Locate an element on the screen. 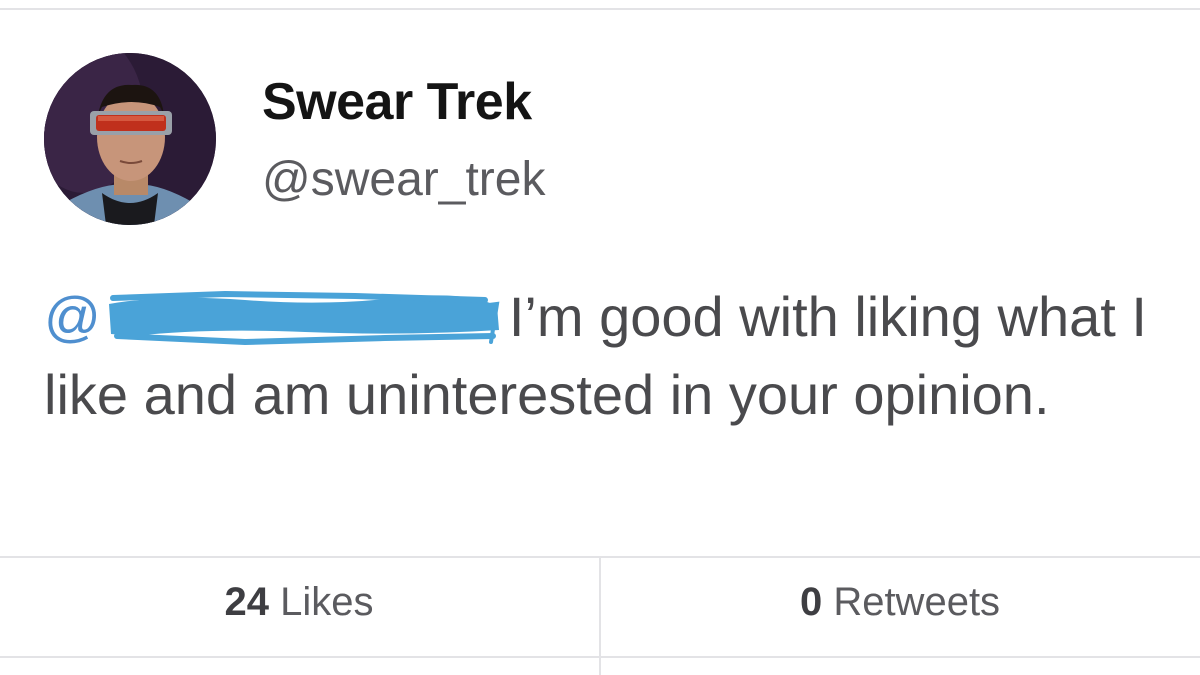 The image size is (1200, 675). likes-stat: 24 Likes is located at coordinates (299, 602).